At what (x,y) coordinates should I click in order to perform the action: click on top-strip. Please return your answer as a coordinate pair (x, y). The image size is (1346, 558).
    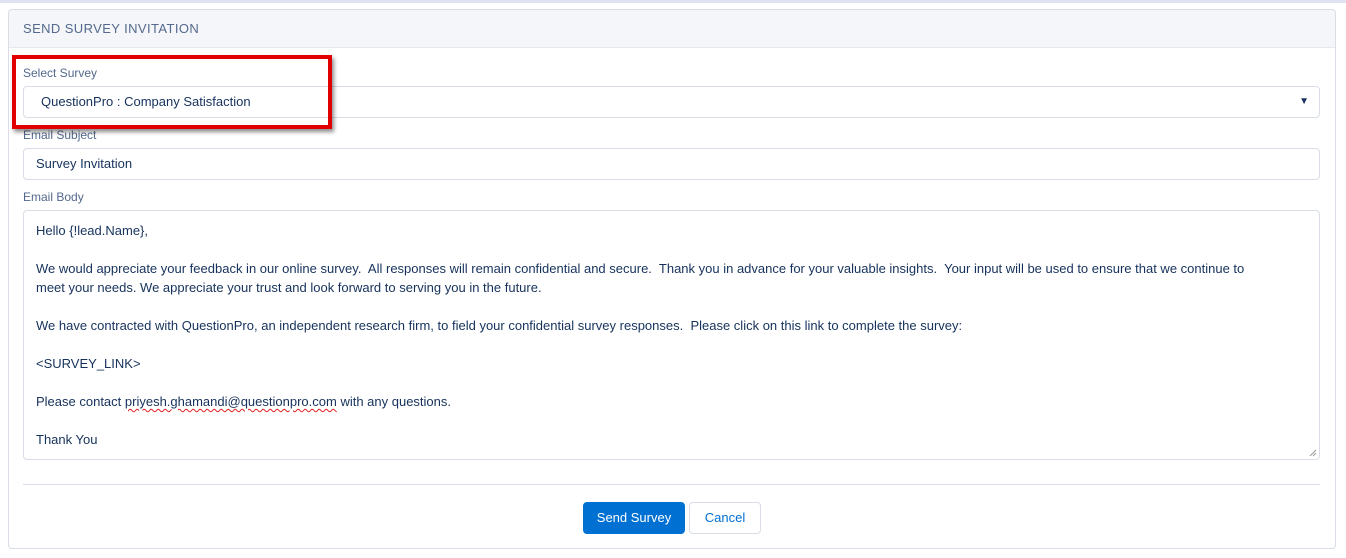
    Looking at the image, I should click on (673, 1).